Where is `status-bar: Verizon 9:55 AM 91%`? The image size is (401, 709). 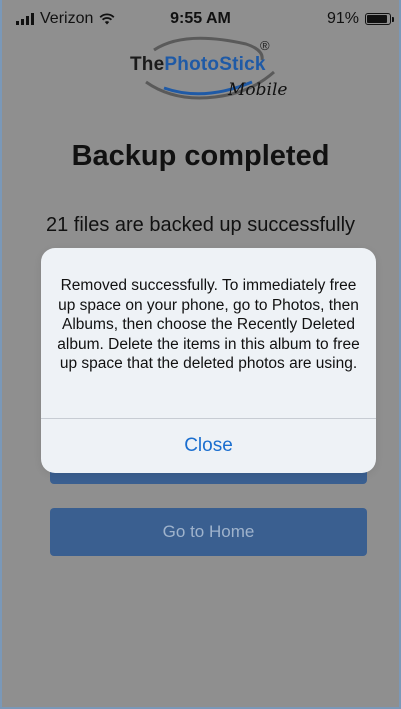 status-bar: Verizon 9:55 AM 91% is located at coordinates (200, 17).